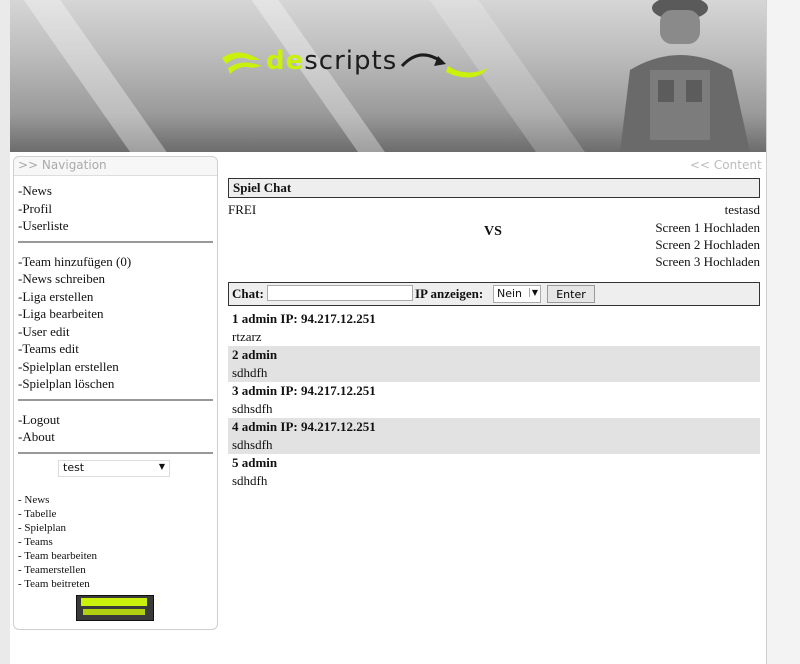 This screenshot has height=664, width=800. Describe the element at coordinates (115, 279) in the screenshot. I see `nav-link-news-schreiben: -News schreiben` at that location.